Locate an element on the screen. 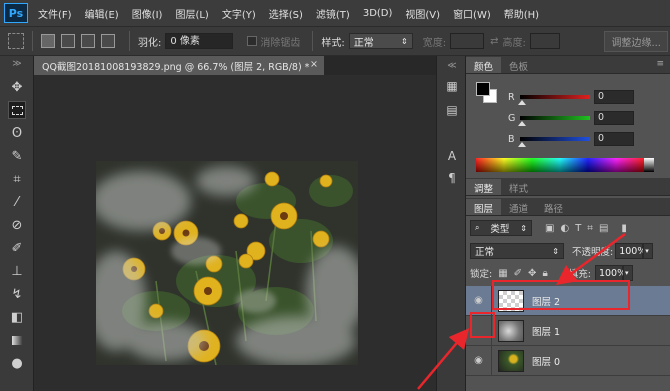  annotation-arrows is located at coordinates (521, 311).